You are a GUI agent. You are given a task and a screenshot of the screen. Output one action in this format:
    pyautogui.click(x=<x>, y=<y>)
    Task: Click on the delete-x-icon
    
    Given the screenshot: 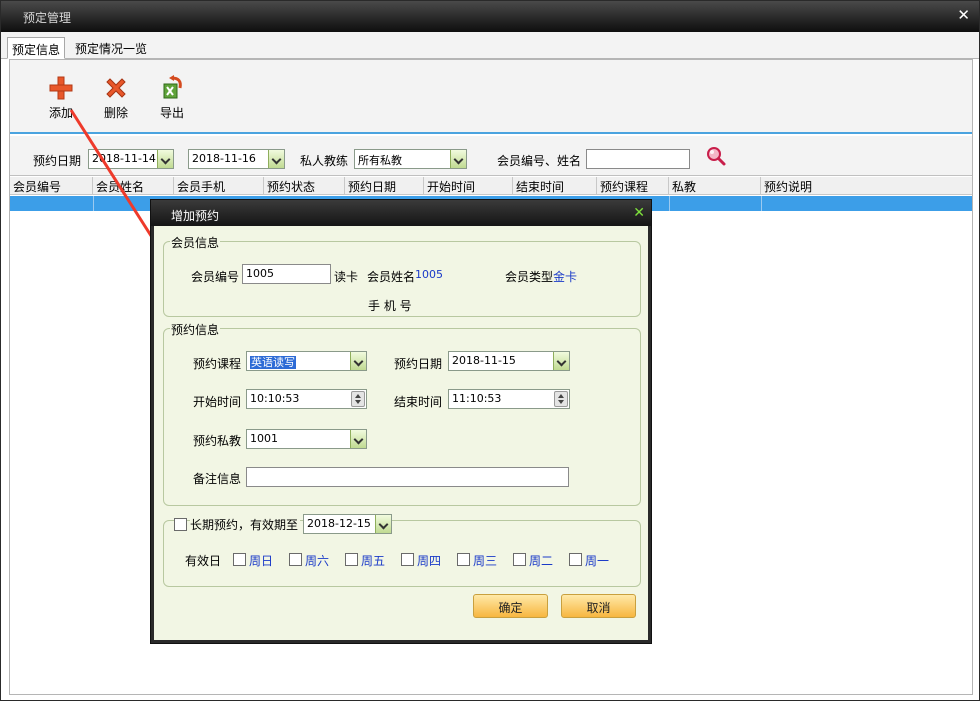 What is the action you would take?
    pyautogui.click(x=116, y=88)
    